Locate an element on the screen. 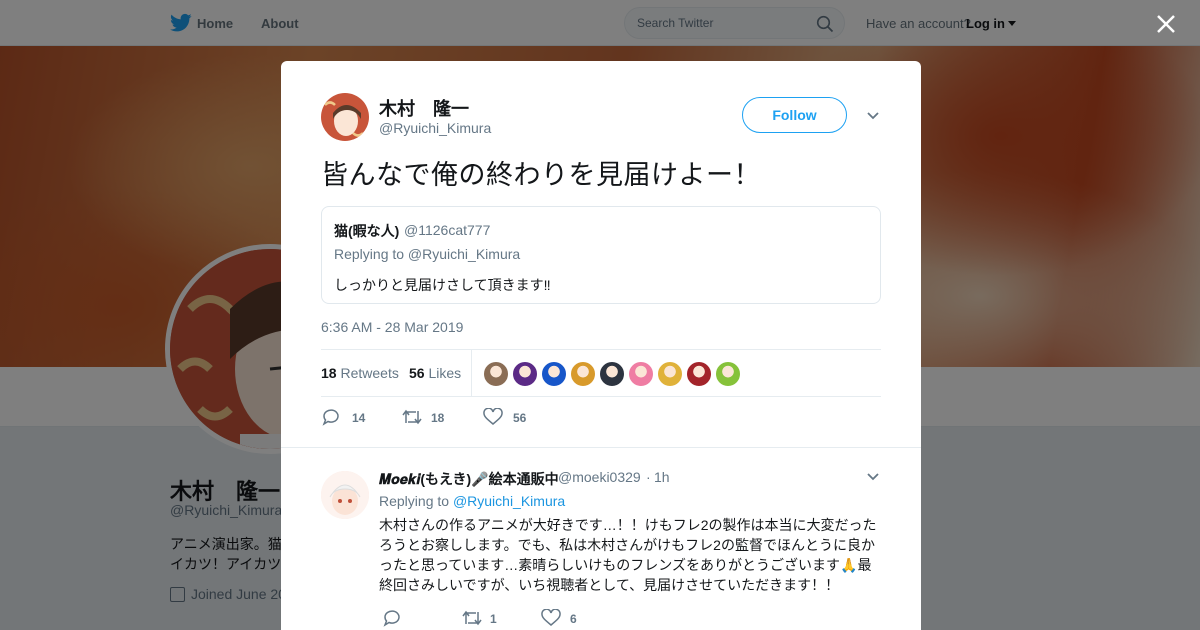 This screenshot has width=1200, height=630. likes-label: Likes is located at coordinates (445, 373).